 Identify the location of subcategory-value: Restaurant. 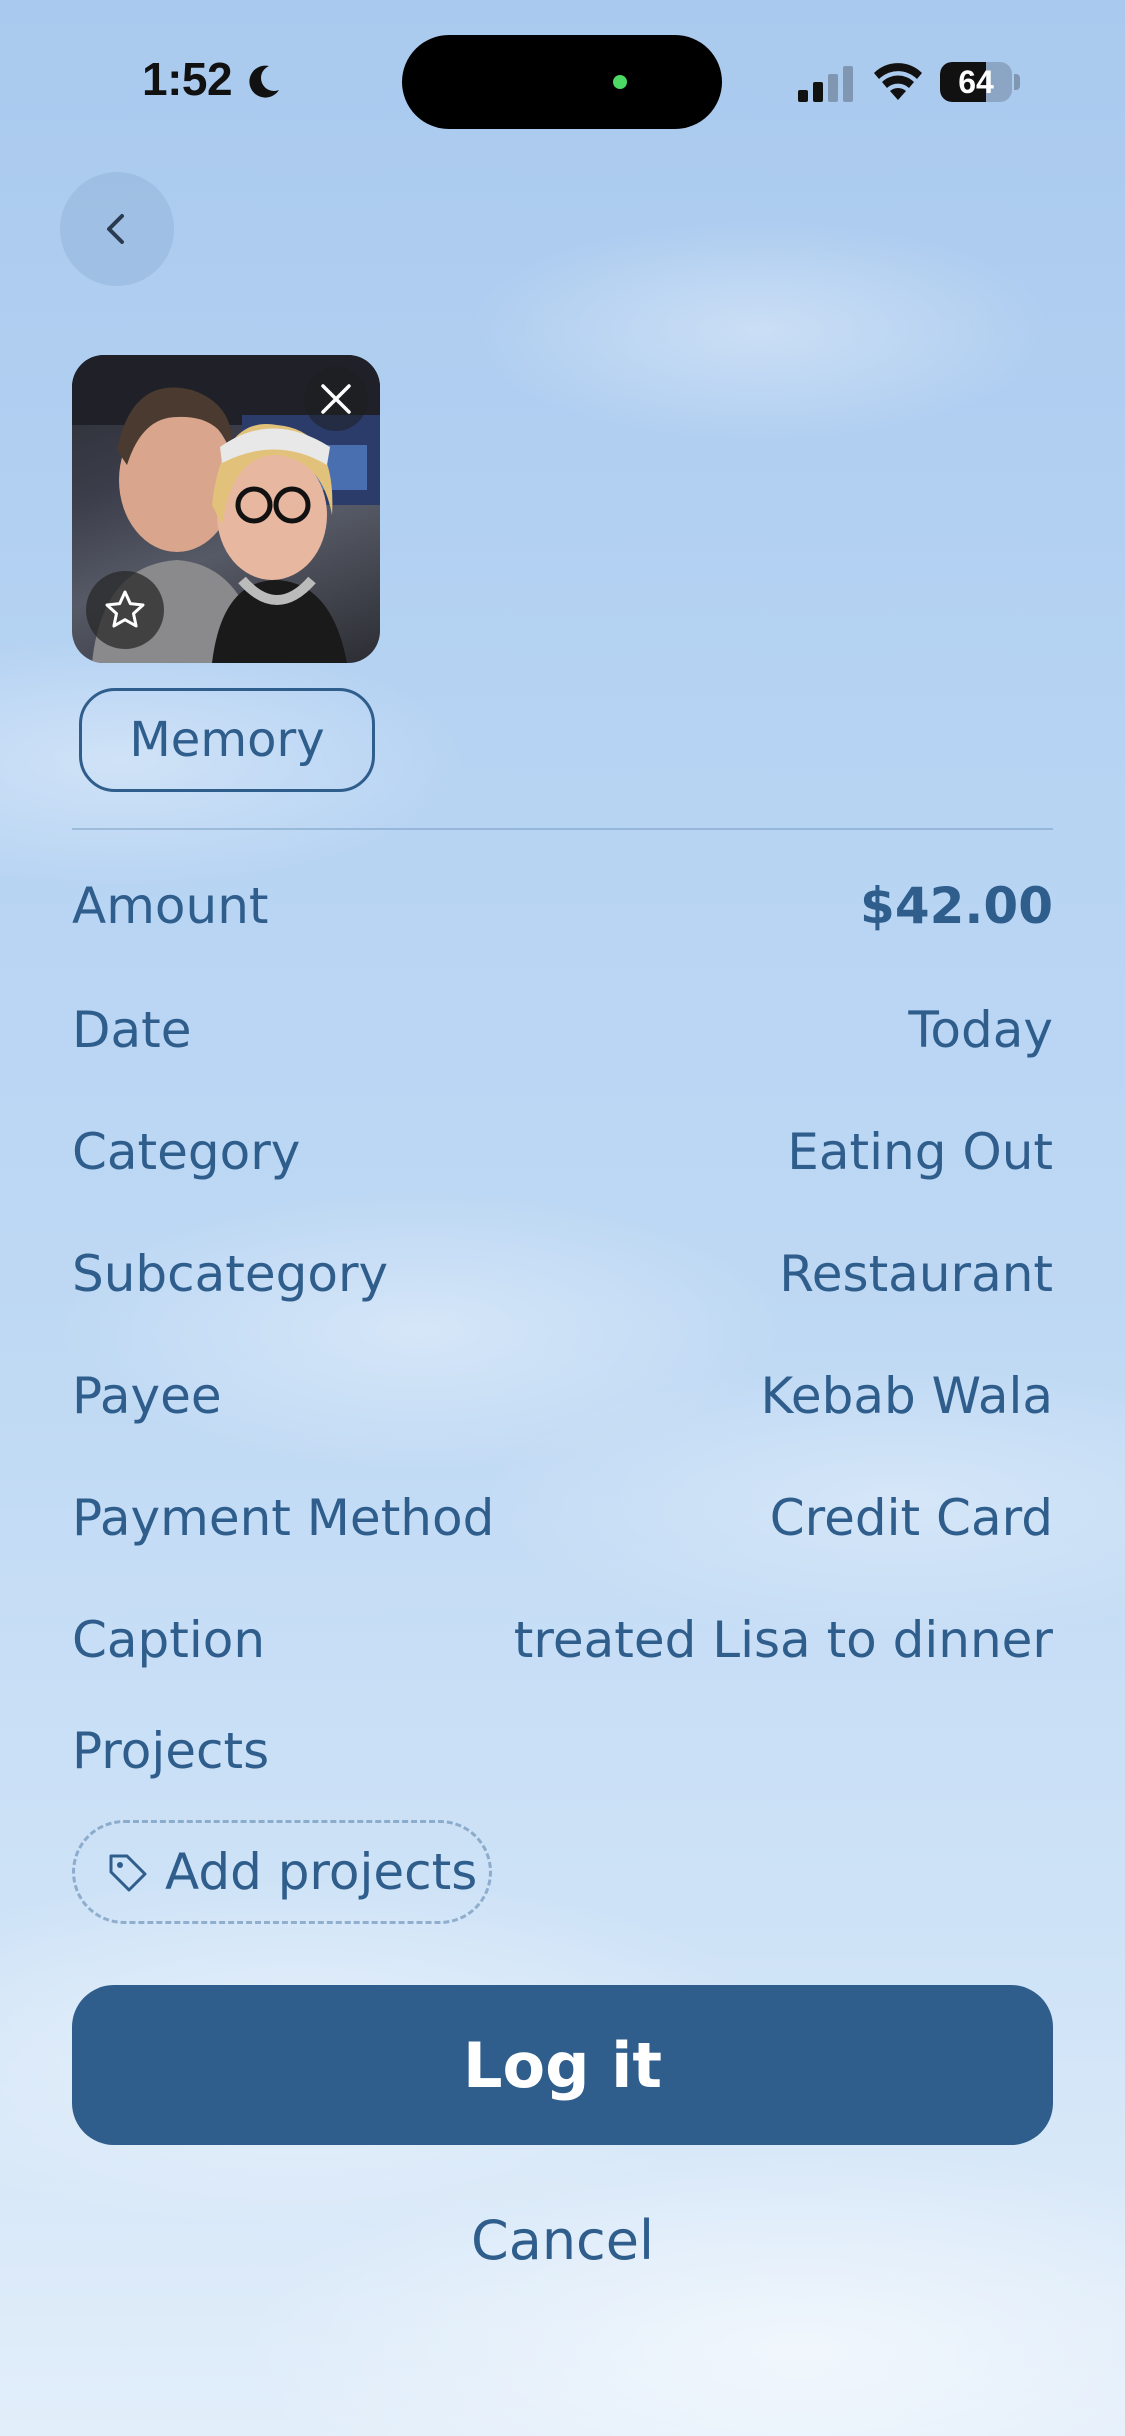
(916, 1274).